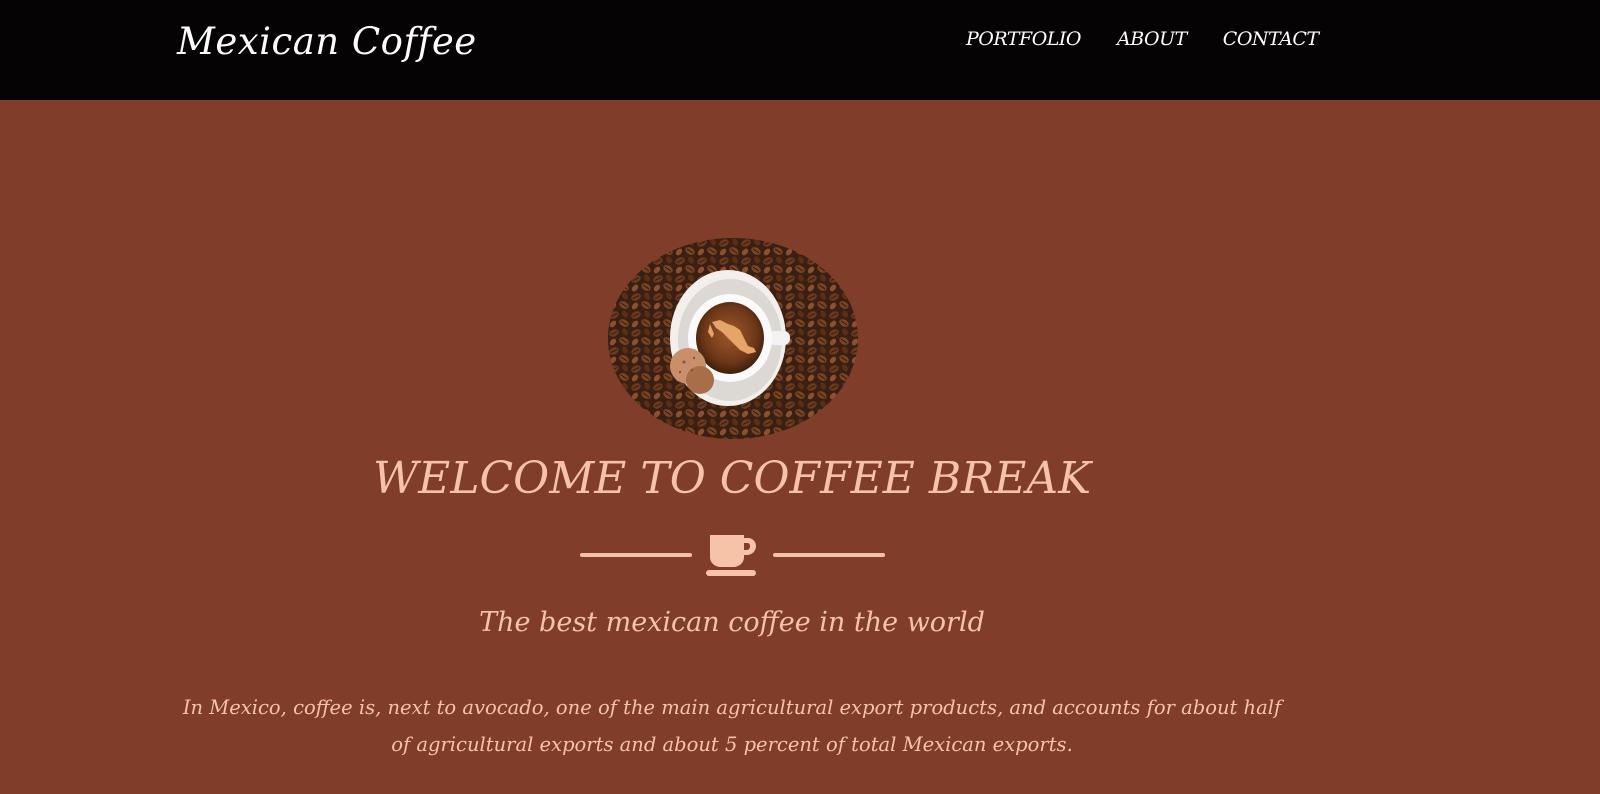  What do you see at coordinates (636, 555) in the screenshot?
I see `divider-line-left` at bounding box center [636, 555].